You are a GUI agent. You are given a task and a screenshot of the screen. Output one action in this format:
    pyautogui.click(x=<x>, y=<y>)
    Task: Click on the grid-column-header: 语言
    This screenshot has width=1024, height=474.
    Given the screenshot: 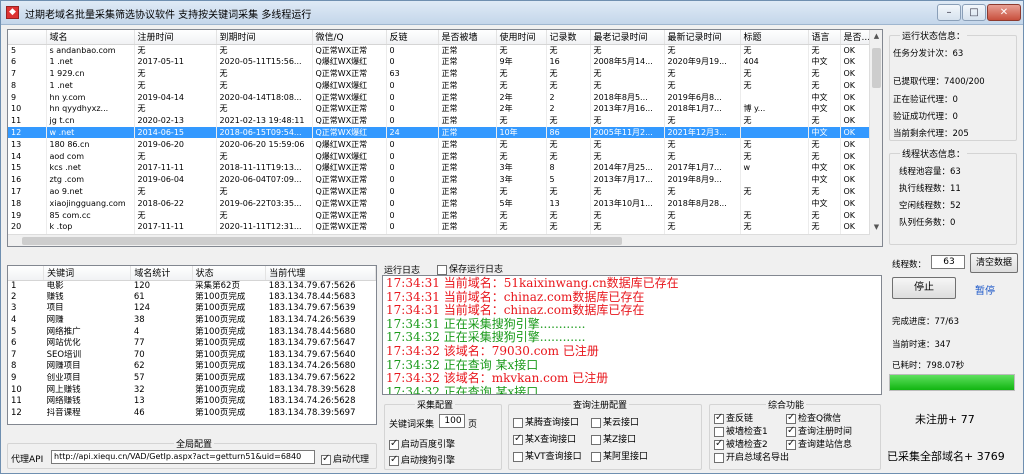 What is the action you would take?
    pyautogui.click(x=824, y=37)
    